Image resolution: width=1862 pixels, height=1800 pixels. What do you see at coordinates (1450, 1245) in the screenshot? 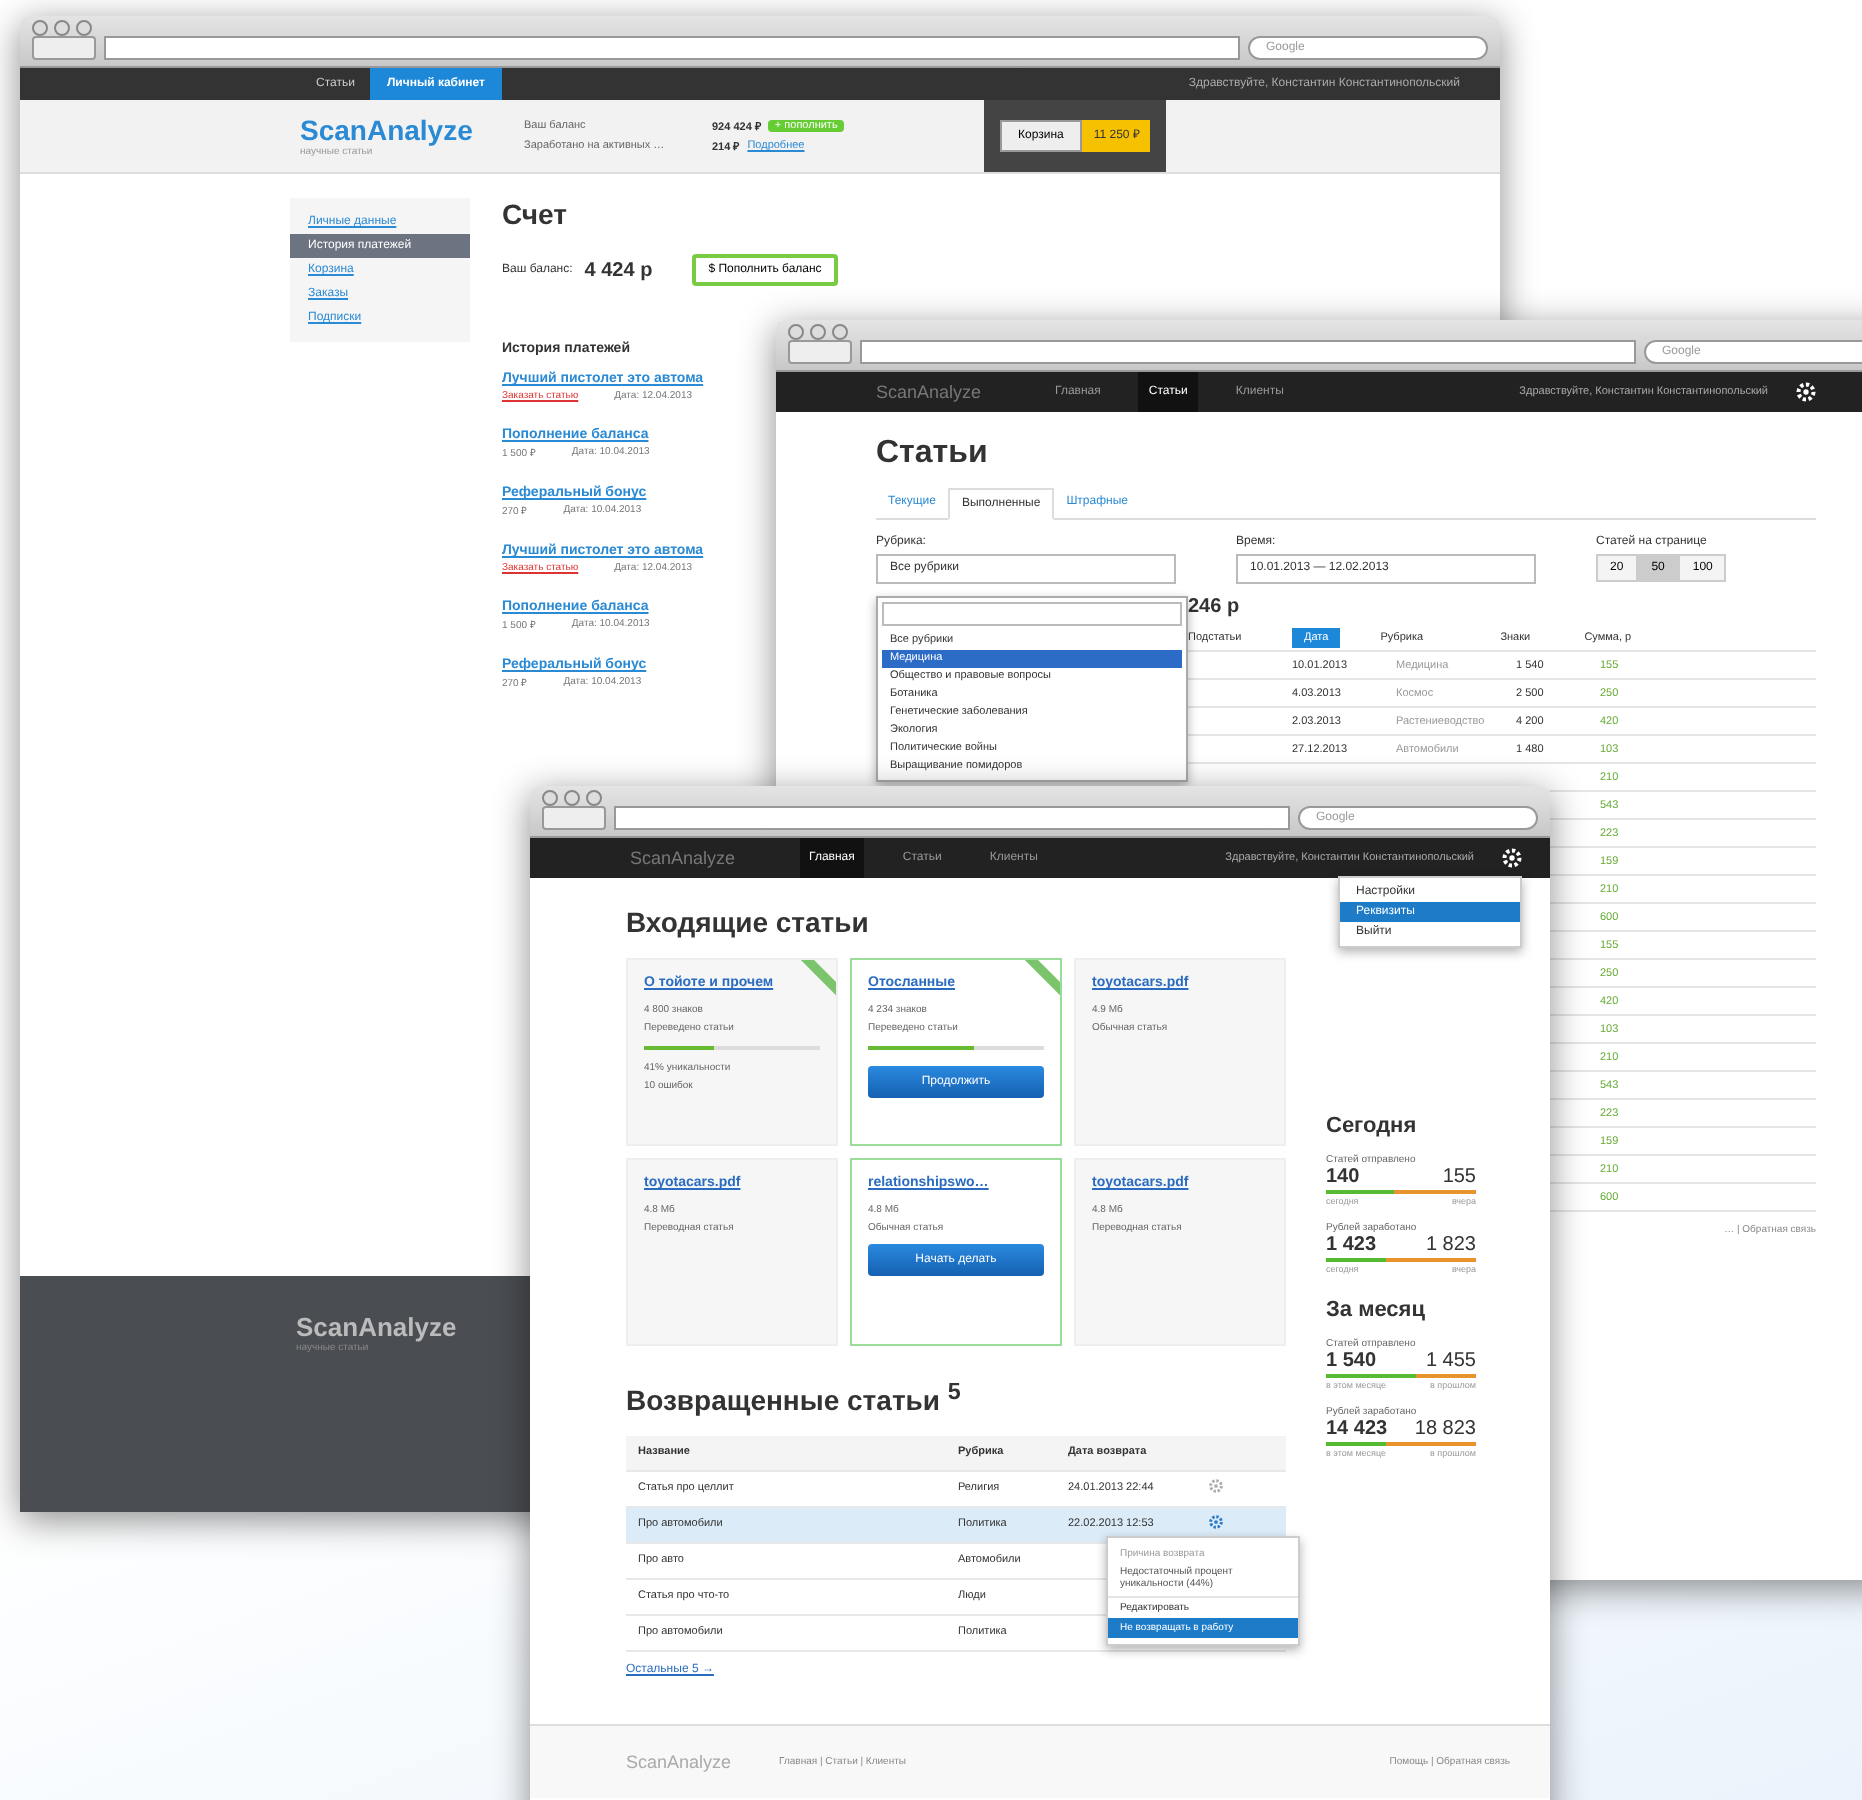
I see `stat-value: 1 823` at bounding box center [1450, 1245].